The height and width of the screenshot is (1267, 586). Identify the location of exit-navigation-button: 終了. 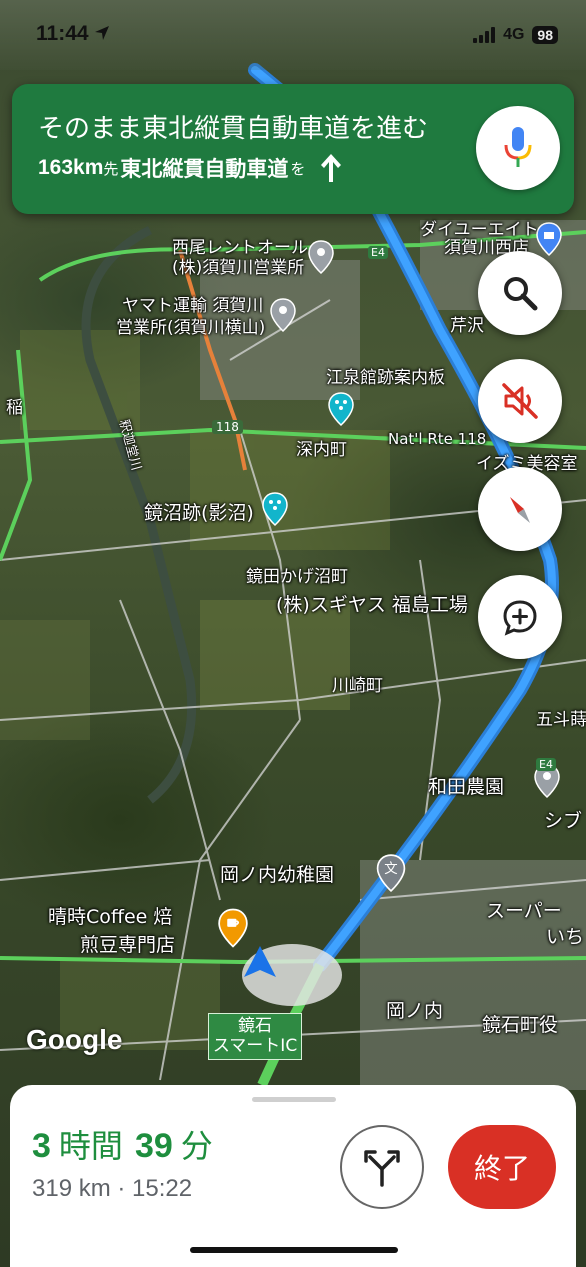
(502, 1167).